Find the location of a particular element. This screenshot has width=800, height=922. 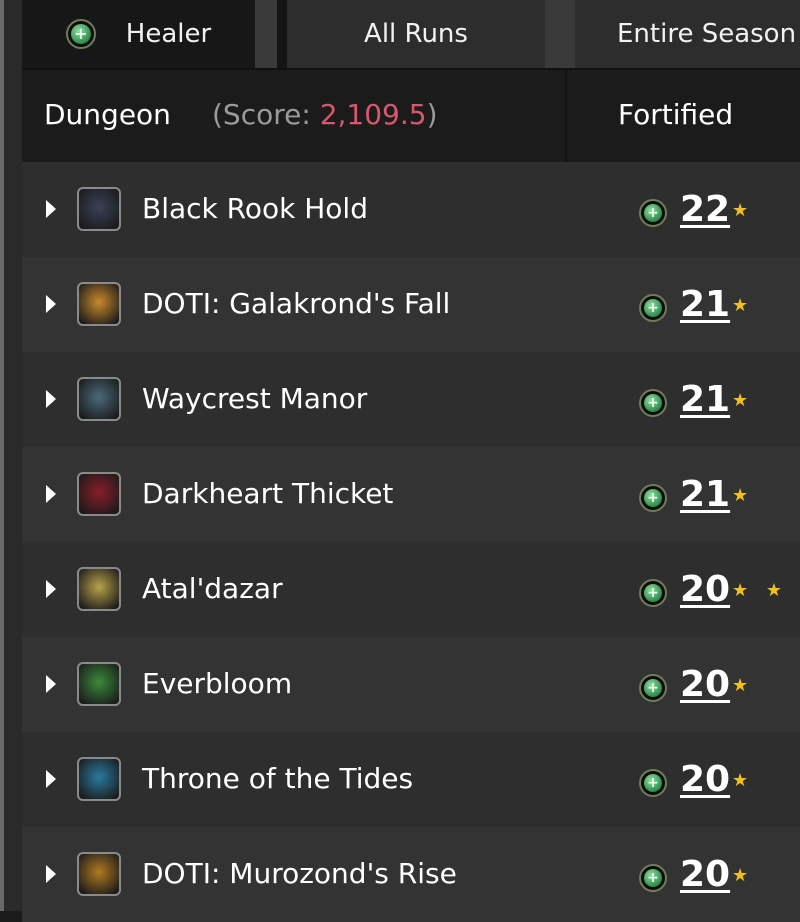

dungeon-row: Throne of the Tides +20 ★ is located at coordinates (411, 779).